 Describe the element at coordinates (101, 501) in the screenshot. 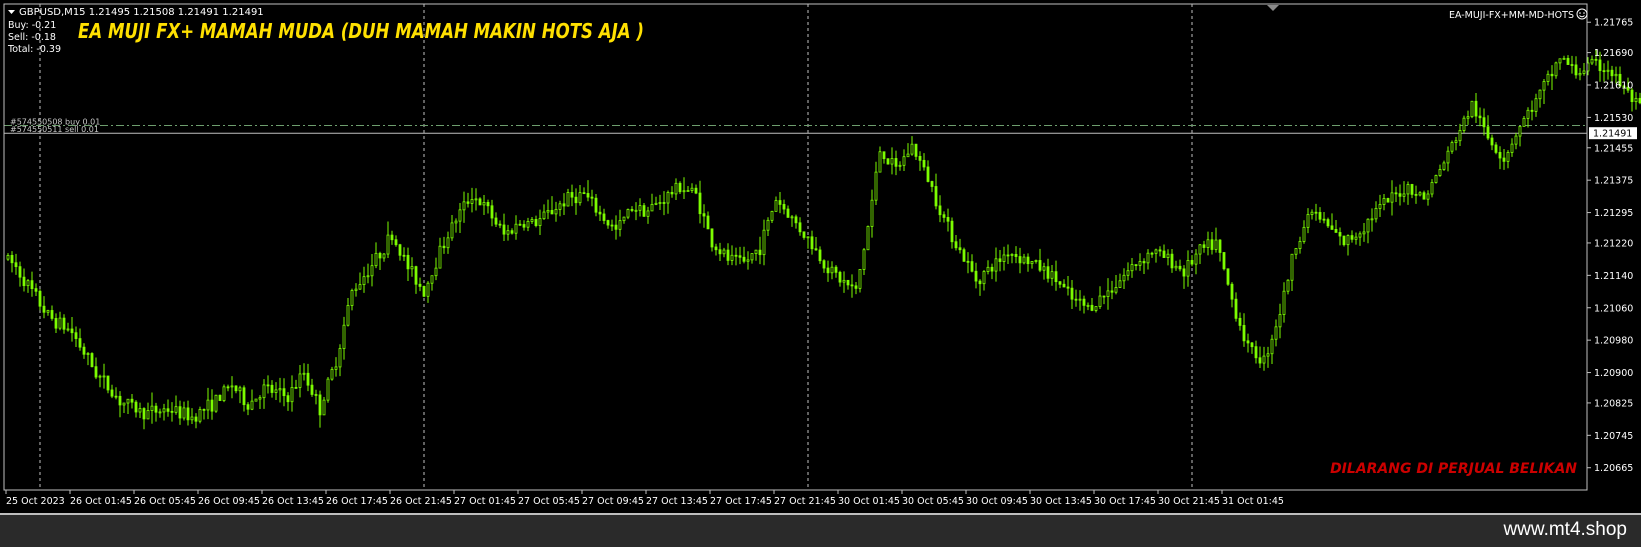

I see `x-tick-label: 26 Oct 01:45` at that location.